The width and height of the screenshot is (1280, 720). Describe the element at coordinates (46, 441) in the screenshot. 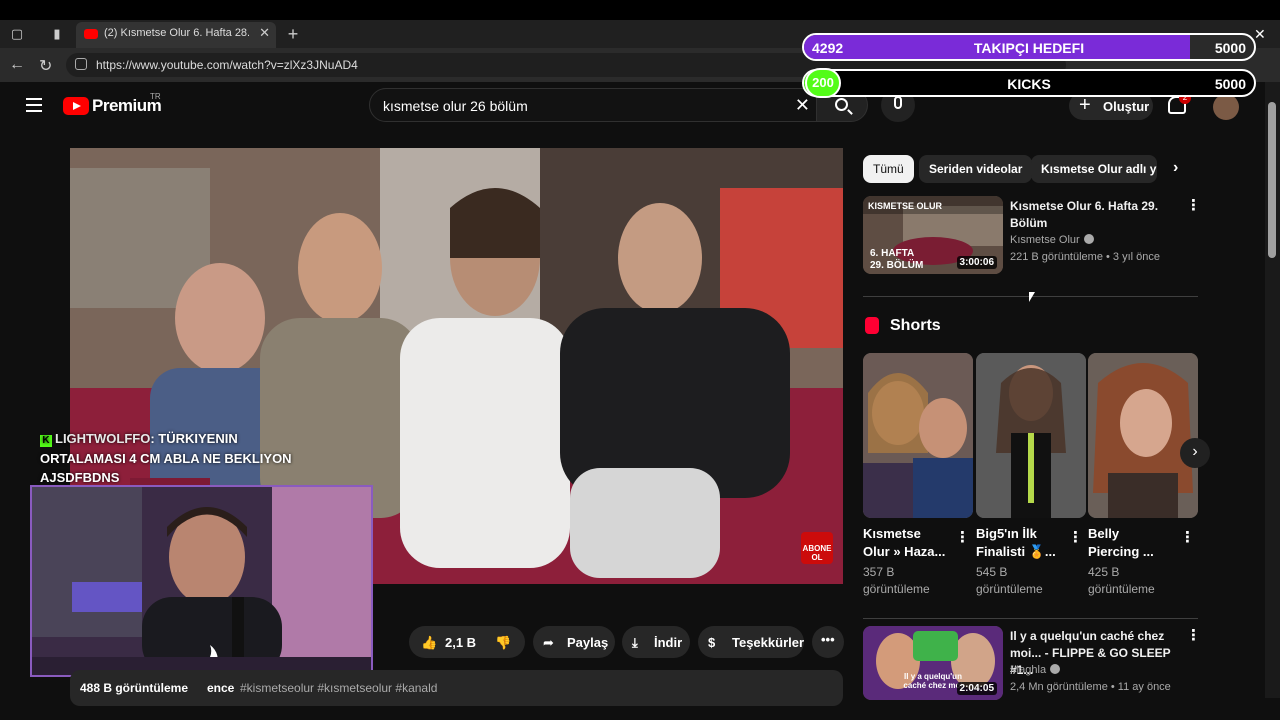

I see `kick-icon: K` at that location.